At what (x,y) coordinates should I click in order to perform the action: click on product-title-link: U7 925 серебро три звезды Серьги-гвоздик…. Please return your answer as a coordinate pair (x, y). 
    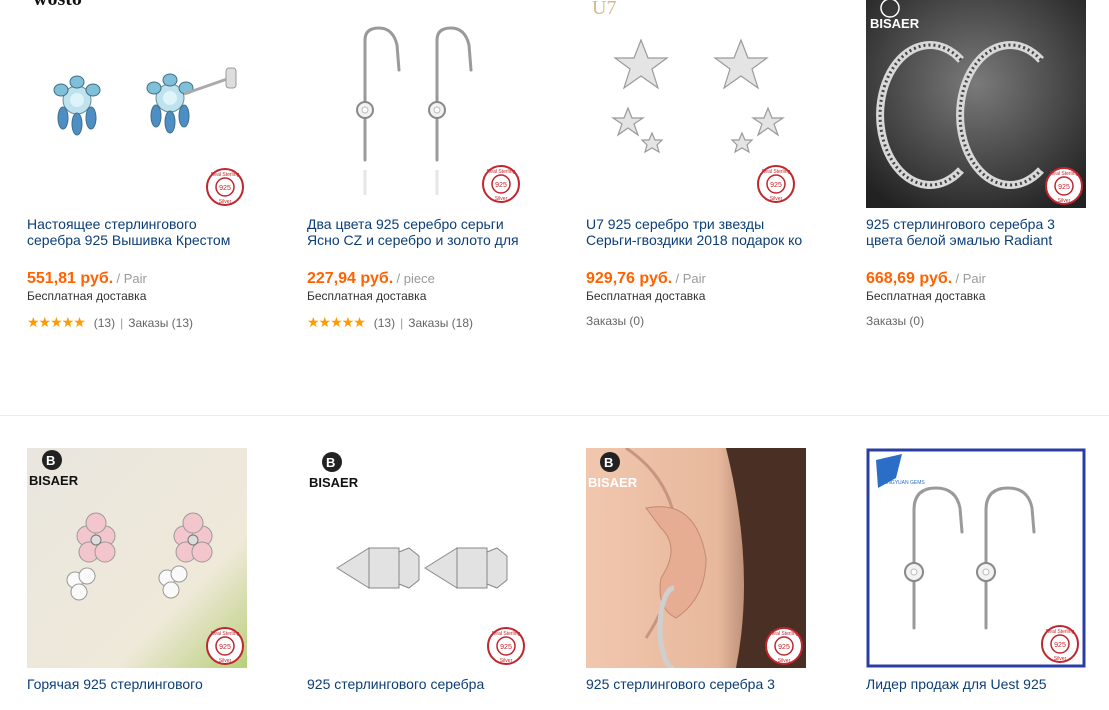
    Looking at the image, I should click on (696, 233).